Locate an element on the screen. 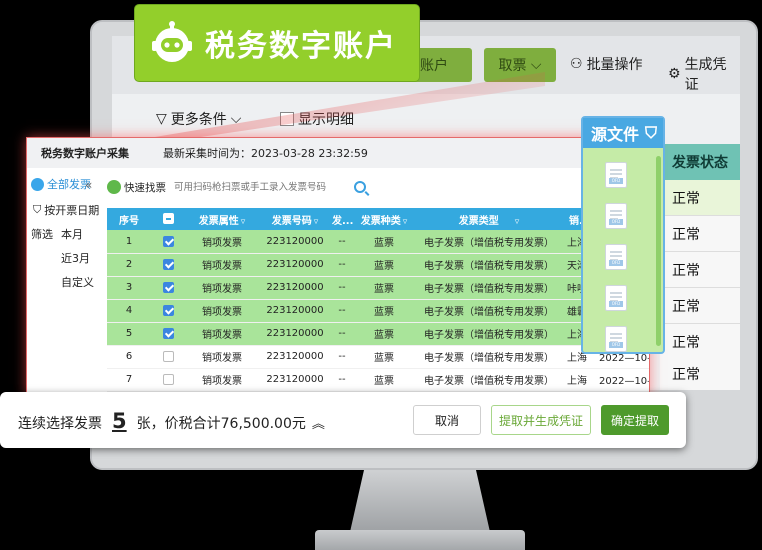 This screenshot has width=762, height=550. table-row: 5 销项发票 223120000 -- 蓝票 电子发票（增值税专用发票） 上海 is located at coordinates (378, 334).